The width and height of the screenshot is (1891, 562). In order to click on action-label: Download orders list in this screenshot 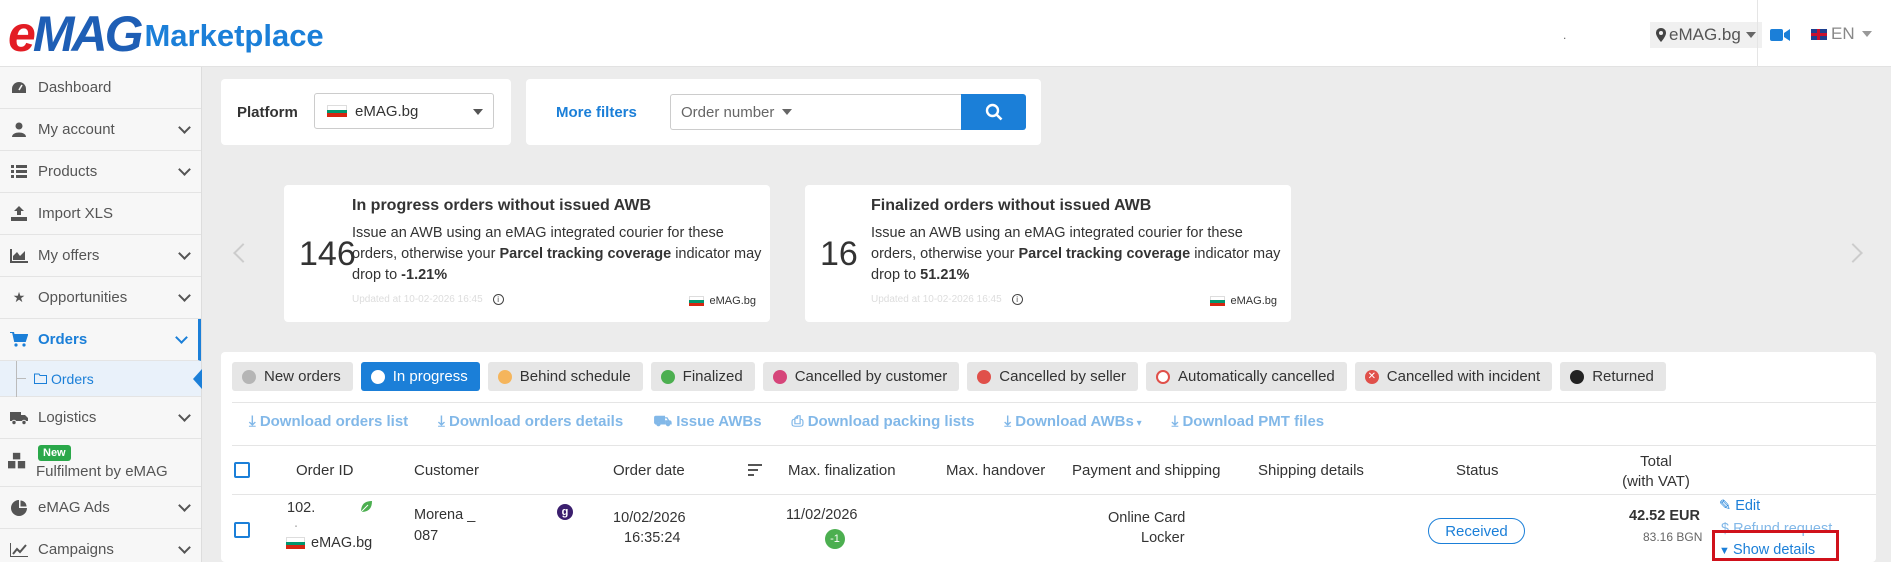, I will do `click(334, 421)`.